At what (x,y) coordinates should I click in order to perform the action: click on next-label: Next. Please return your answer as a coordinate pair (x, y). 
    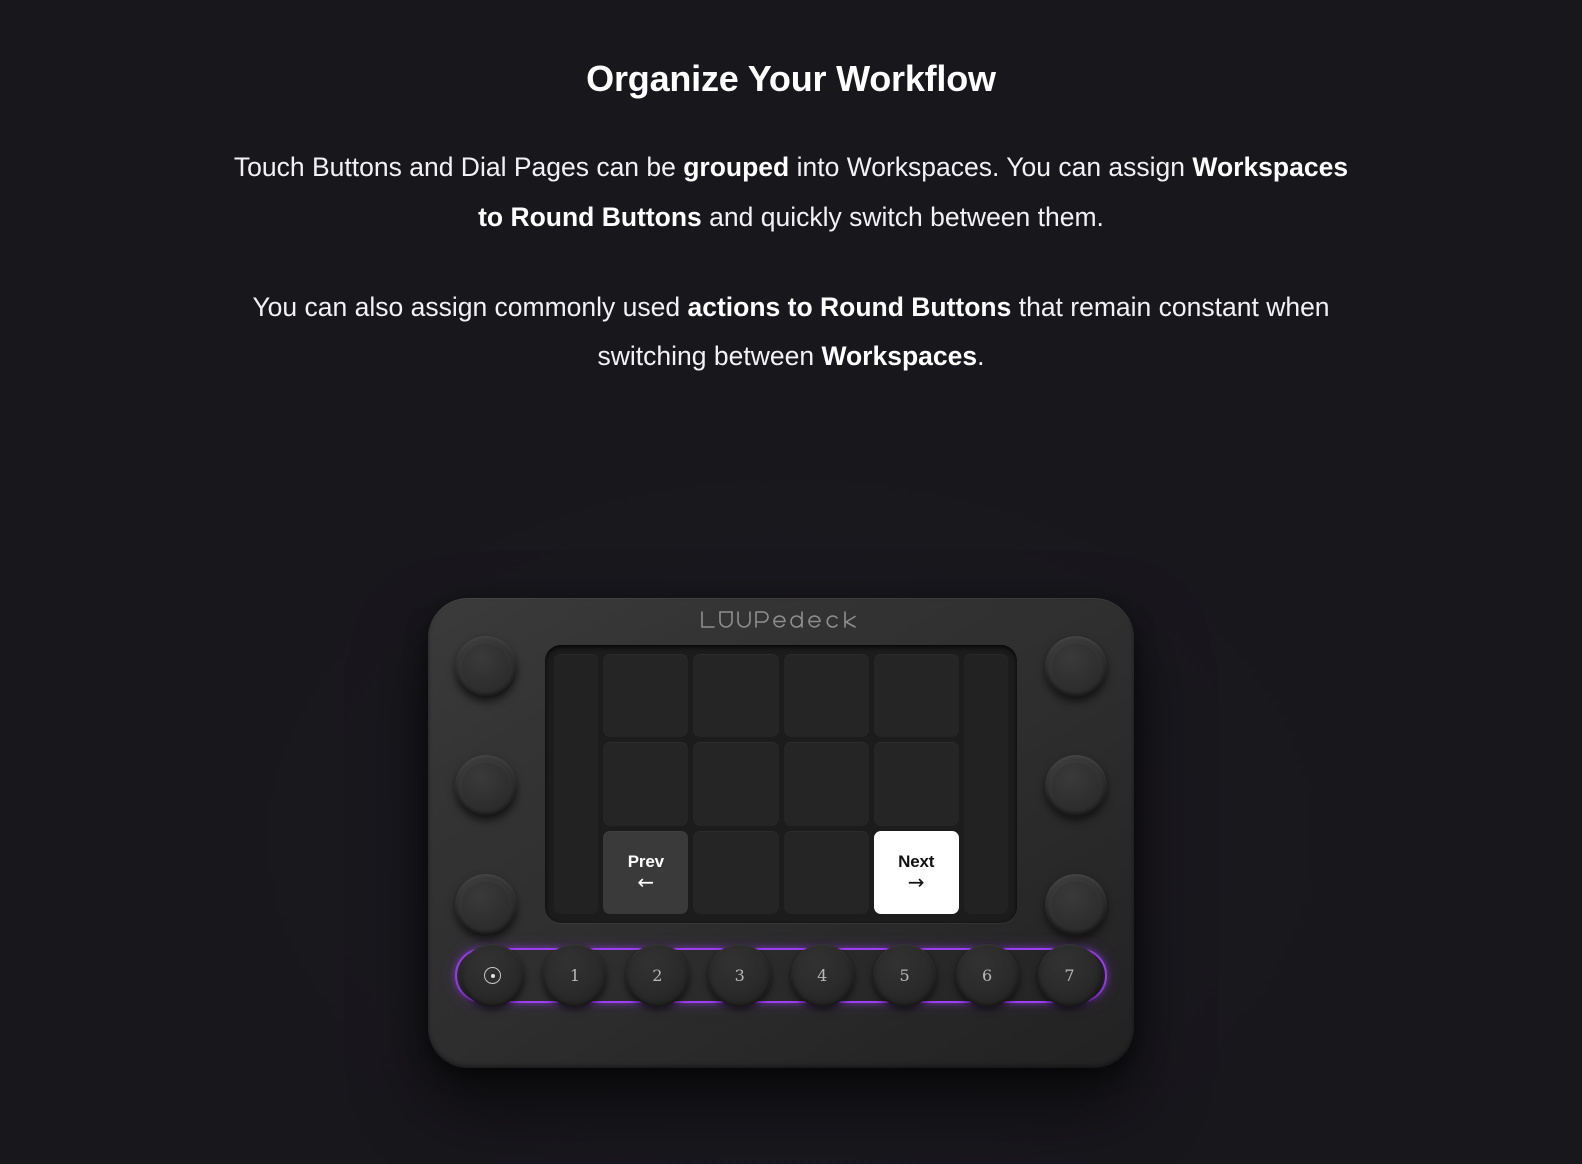
    Looking at the image, I should click on (916, 861).